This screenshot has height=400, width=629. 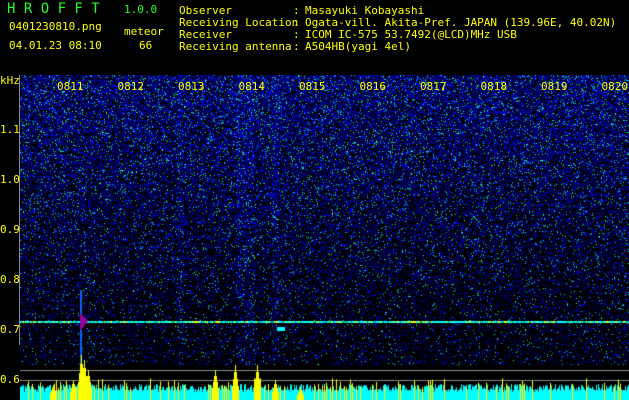 I want to click on info-colon: :, so click(x=296, y=46).